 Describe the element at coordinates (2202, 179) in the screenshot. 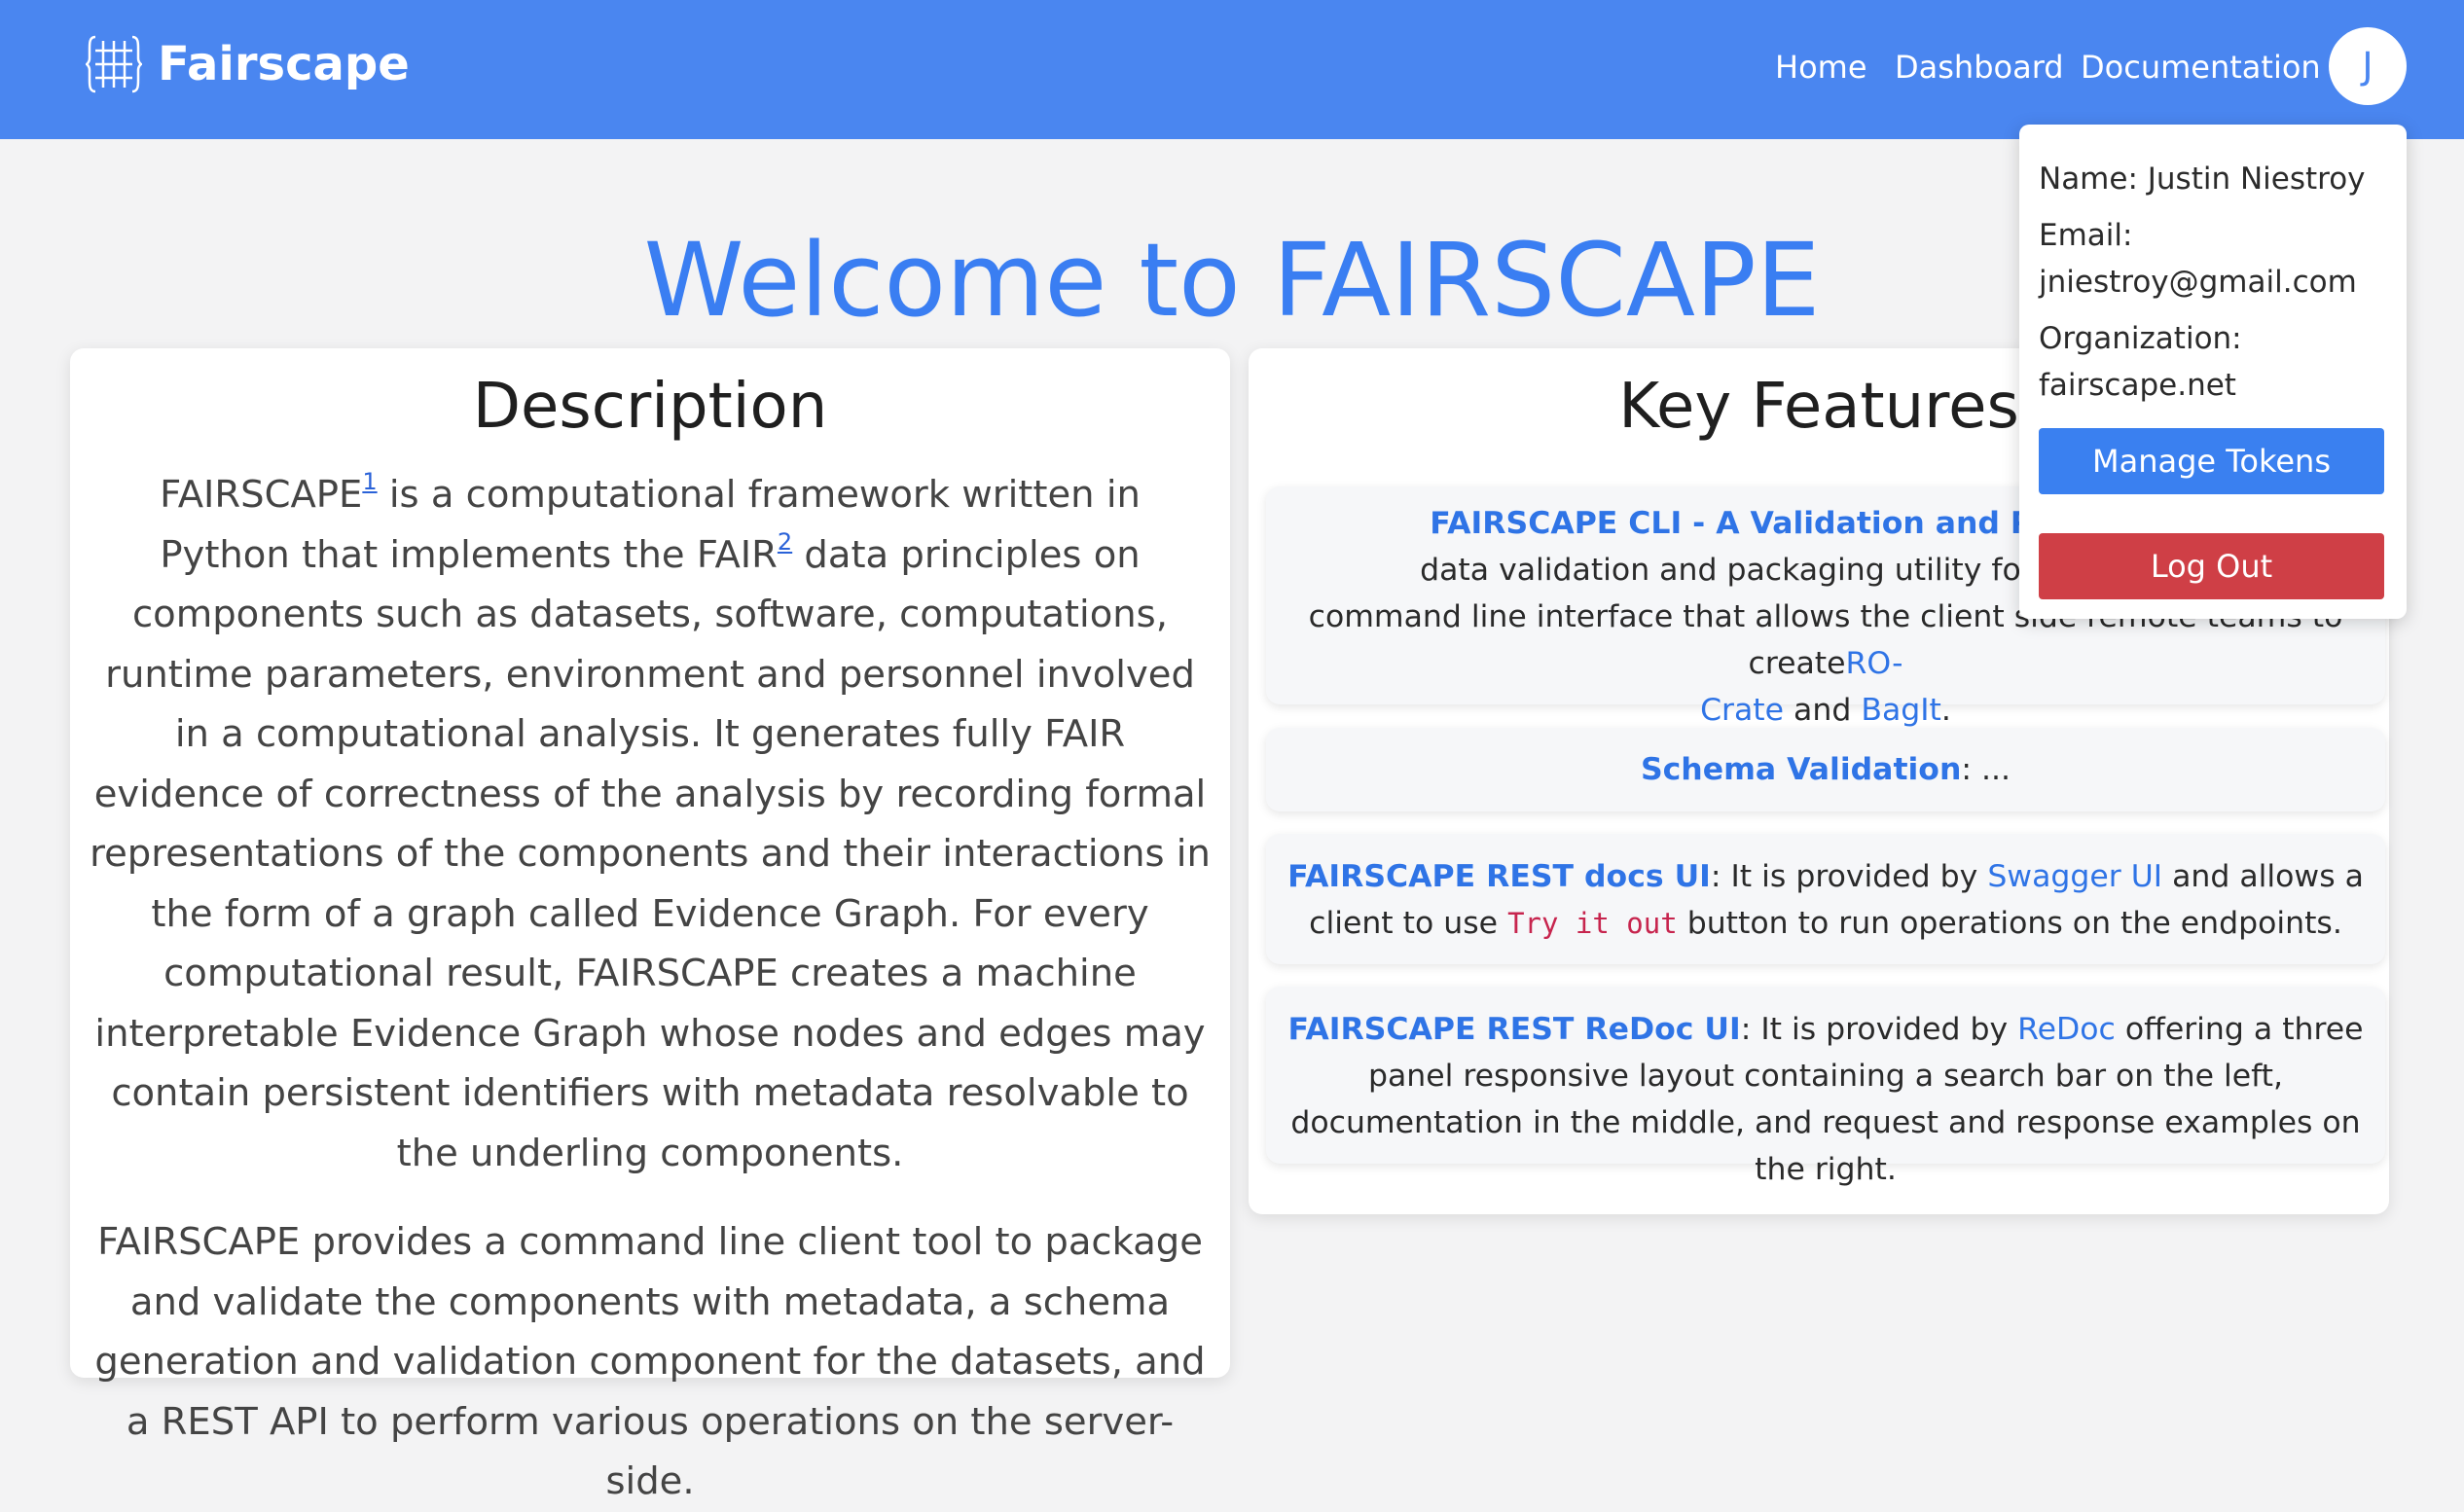

I see `user-name: Name: Justin Niestroy` at that location.